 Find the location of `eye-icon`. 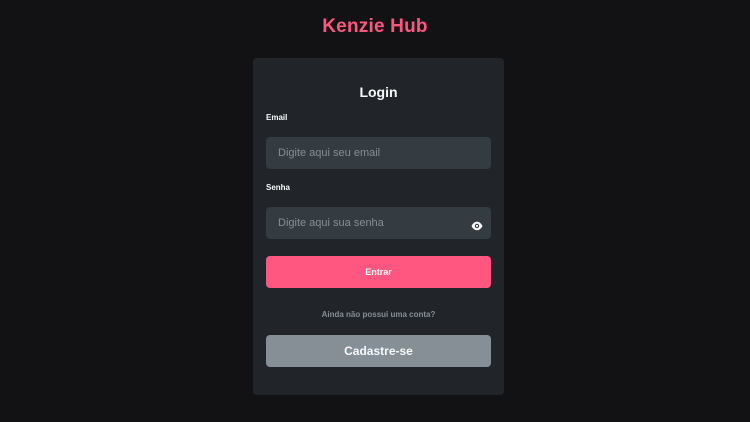

eye-icon is located at coordinates (477, 224).